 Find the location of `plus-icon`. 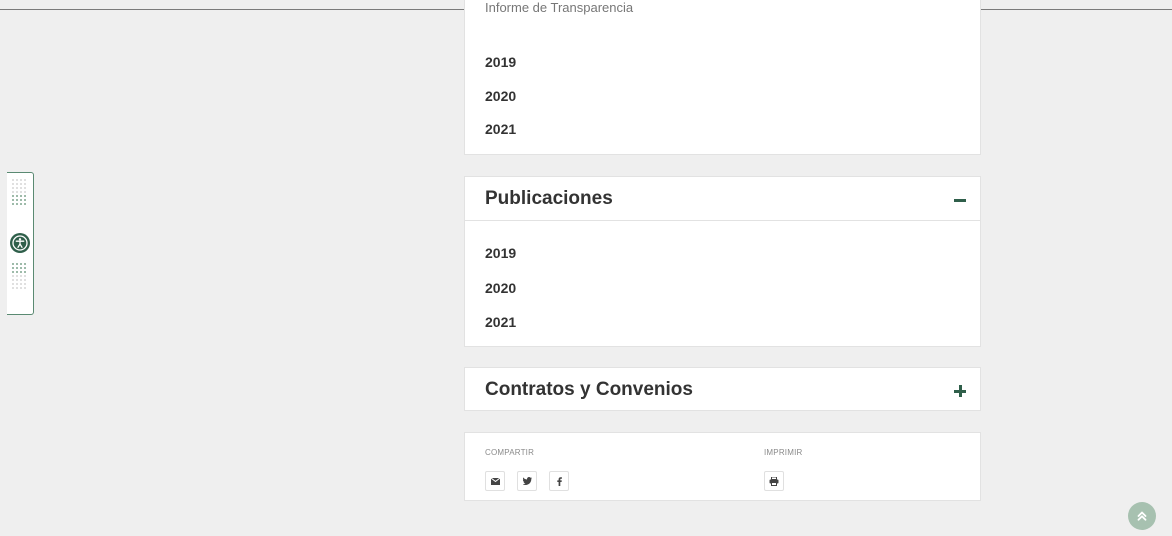

plus-icon is located at coordinates (960, 391).